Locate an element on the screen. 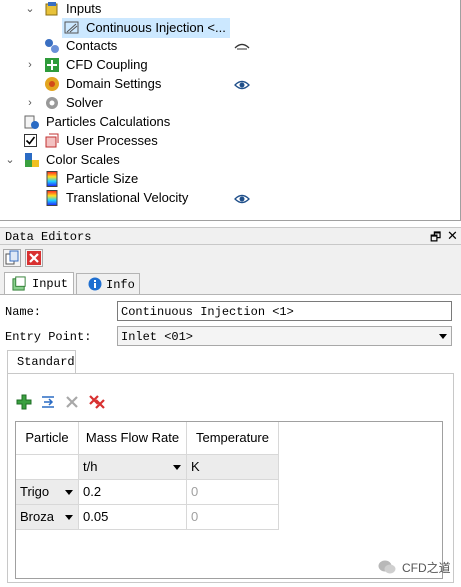 Image resolution: width=461 pixels, height=587 pixels. tree-item-label: CFD Coupling is located at coordinates (107, 64).